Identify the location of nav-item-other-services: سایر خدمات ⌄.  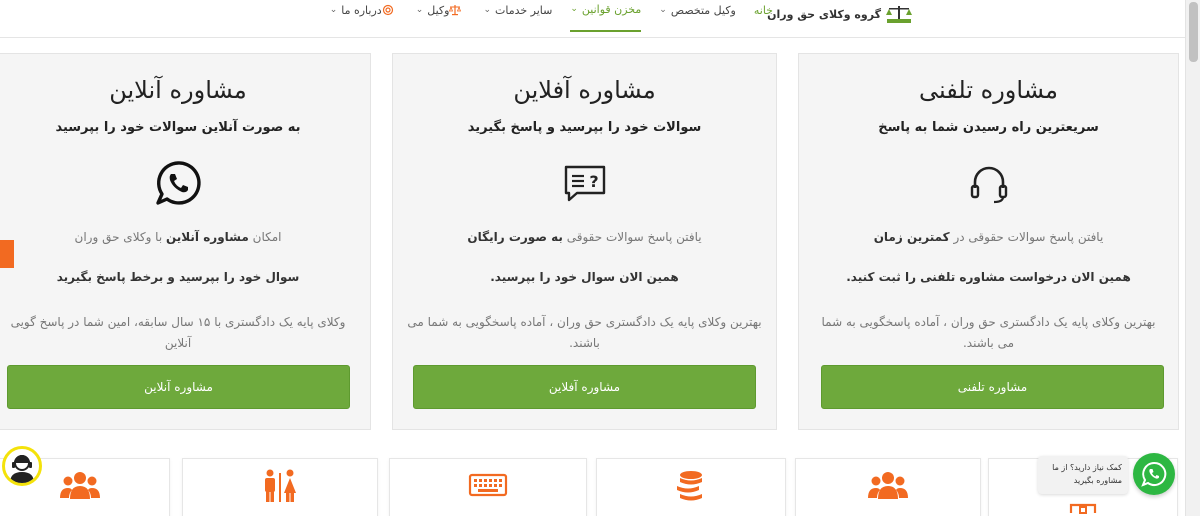
(517, 10).